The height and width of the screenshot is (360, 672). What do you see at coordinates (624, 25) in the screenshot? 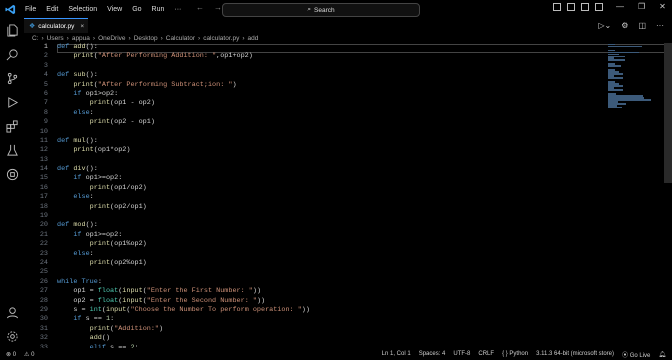
I see `settings-gear-icon: ⚙` at bounding box center [624, 25].